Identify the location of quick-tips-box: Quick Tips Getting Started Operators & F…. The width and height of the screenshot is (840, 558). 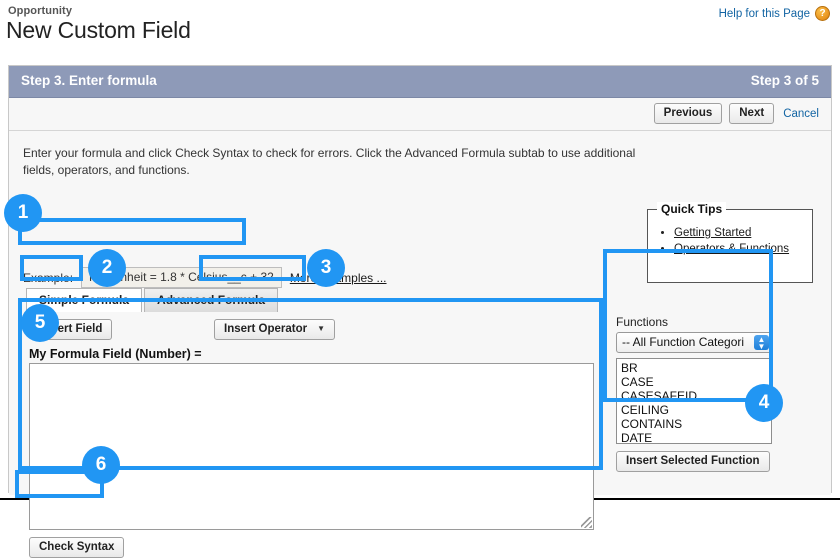
(730, 242).